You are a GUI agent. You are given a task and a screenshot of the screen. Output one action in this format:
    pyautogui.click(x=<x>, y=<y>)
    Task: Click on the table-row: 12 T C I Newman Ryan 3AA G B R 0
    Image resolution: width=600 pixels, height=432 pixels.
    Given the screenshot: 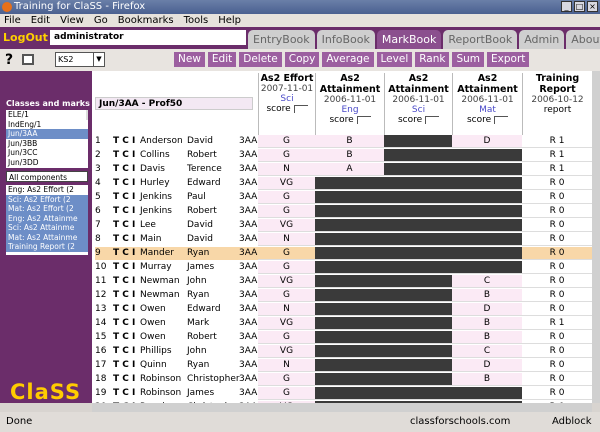 What is the action you would take?
    pyautogui.click(x=343, y=295)
    